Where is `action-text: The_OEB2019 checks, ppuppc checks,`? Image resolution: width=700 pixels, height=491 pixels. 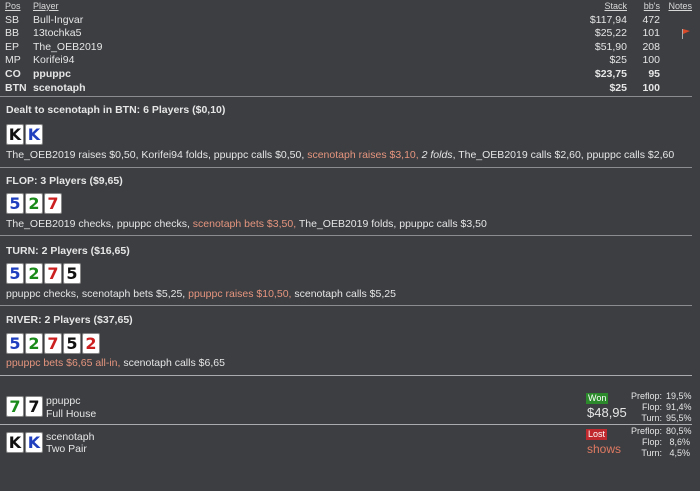
action-text: The_OEB2019 checks, ppuppc checks, is located at coordinates (99, 224).